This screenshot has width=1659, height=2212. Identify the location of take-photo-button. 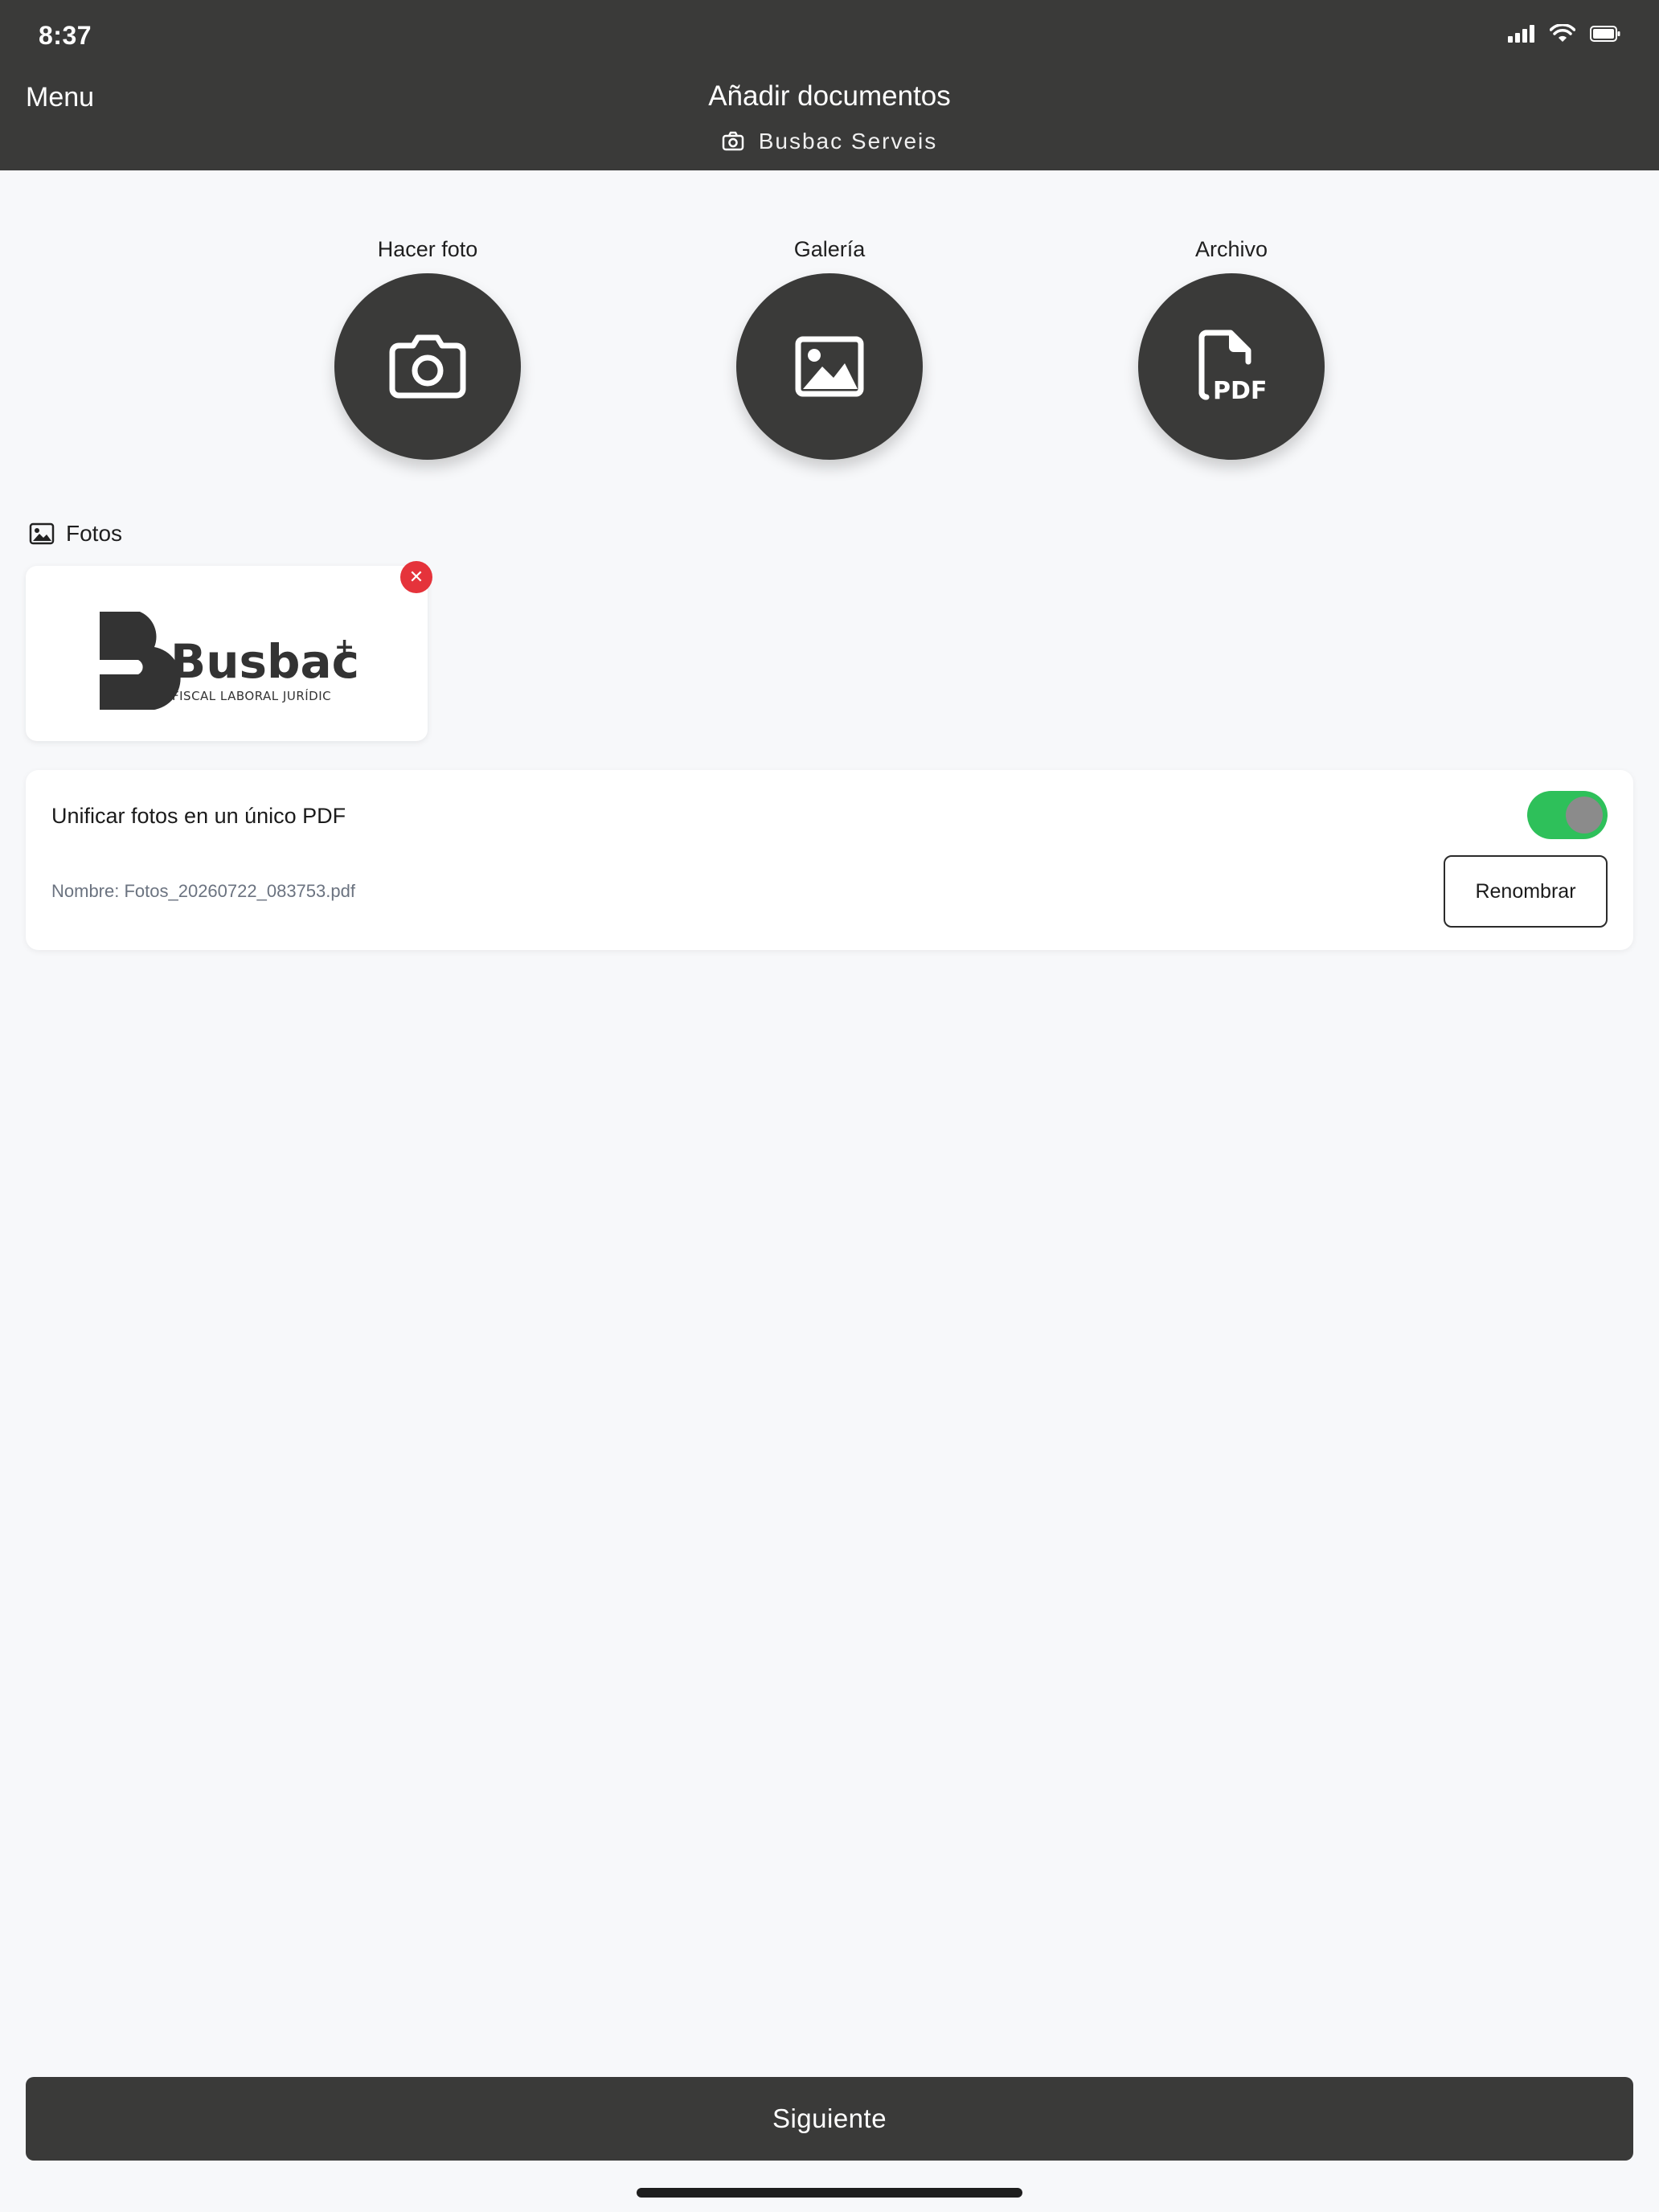
(427, 366).